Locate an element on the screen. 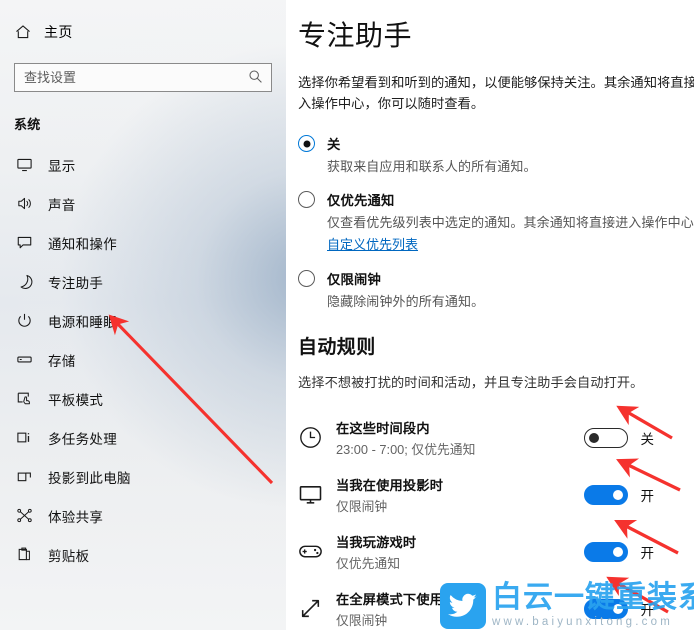  sidebar-item-label: 剪贴板 is located at coordinates (69, 556).